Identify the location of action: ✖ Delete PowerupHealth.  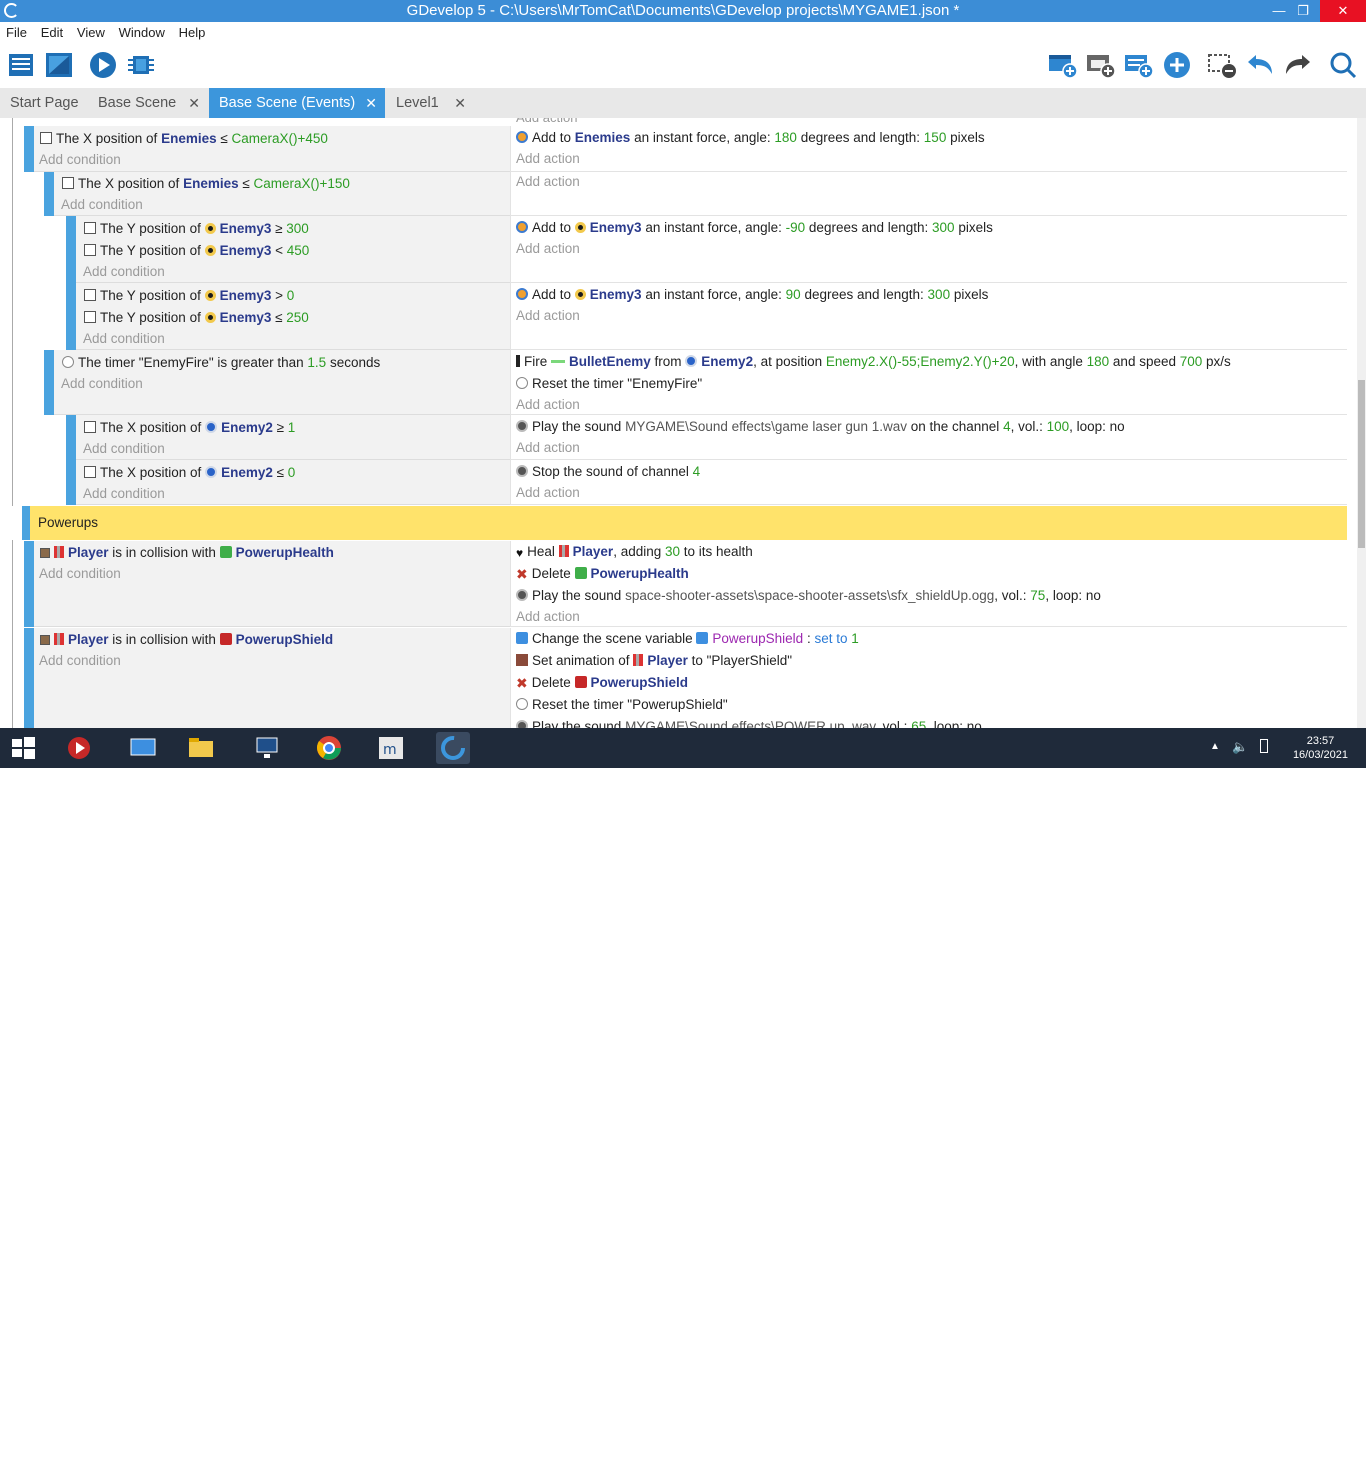
(602, 574).